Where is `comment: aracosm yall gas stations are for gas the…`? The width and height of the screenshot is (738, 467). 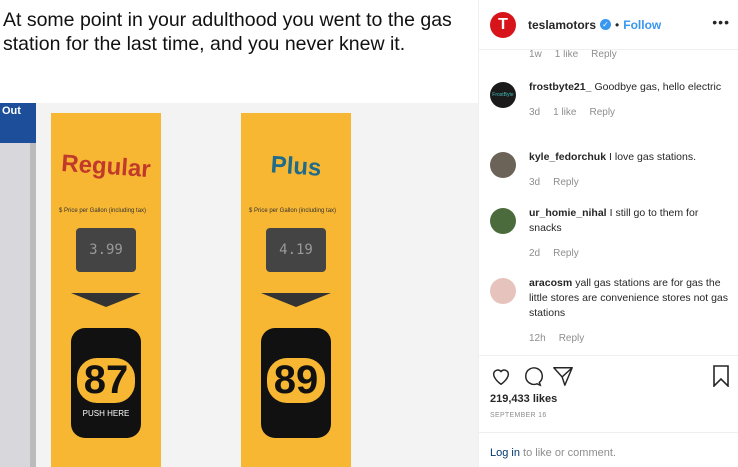
comment: aracosm yall gas stations are for gas the… is located at coordinates (610, 311).